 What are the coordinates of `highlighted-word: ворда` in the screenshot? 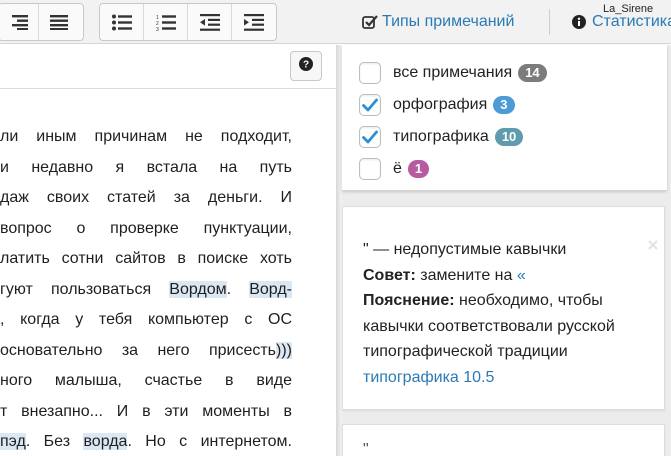 It's located at (105, 441).